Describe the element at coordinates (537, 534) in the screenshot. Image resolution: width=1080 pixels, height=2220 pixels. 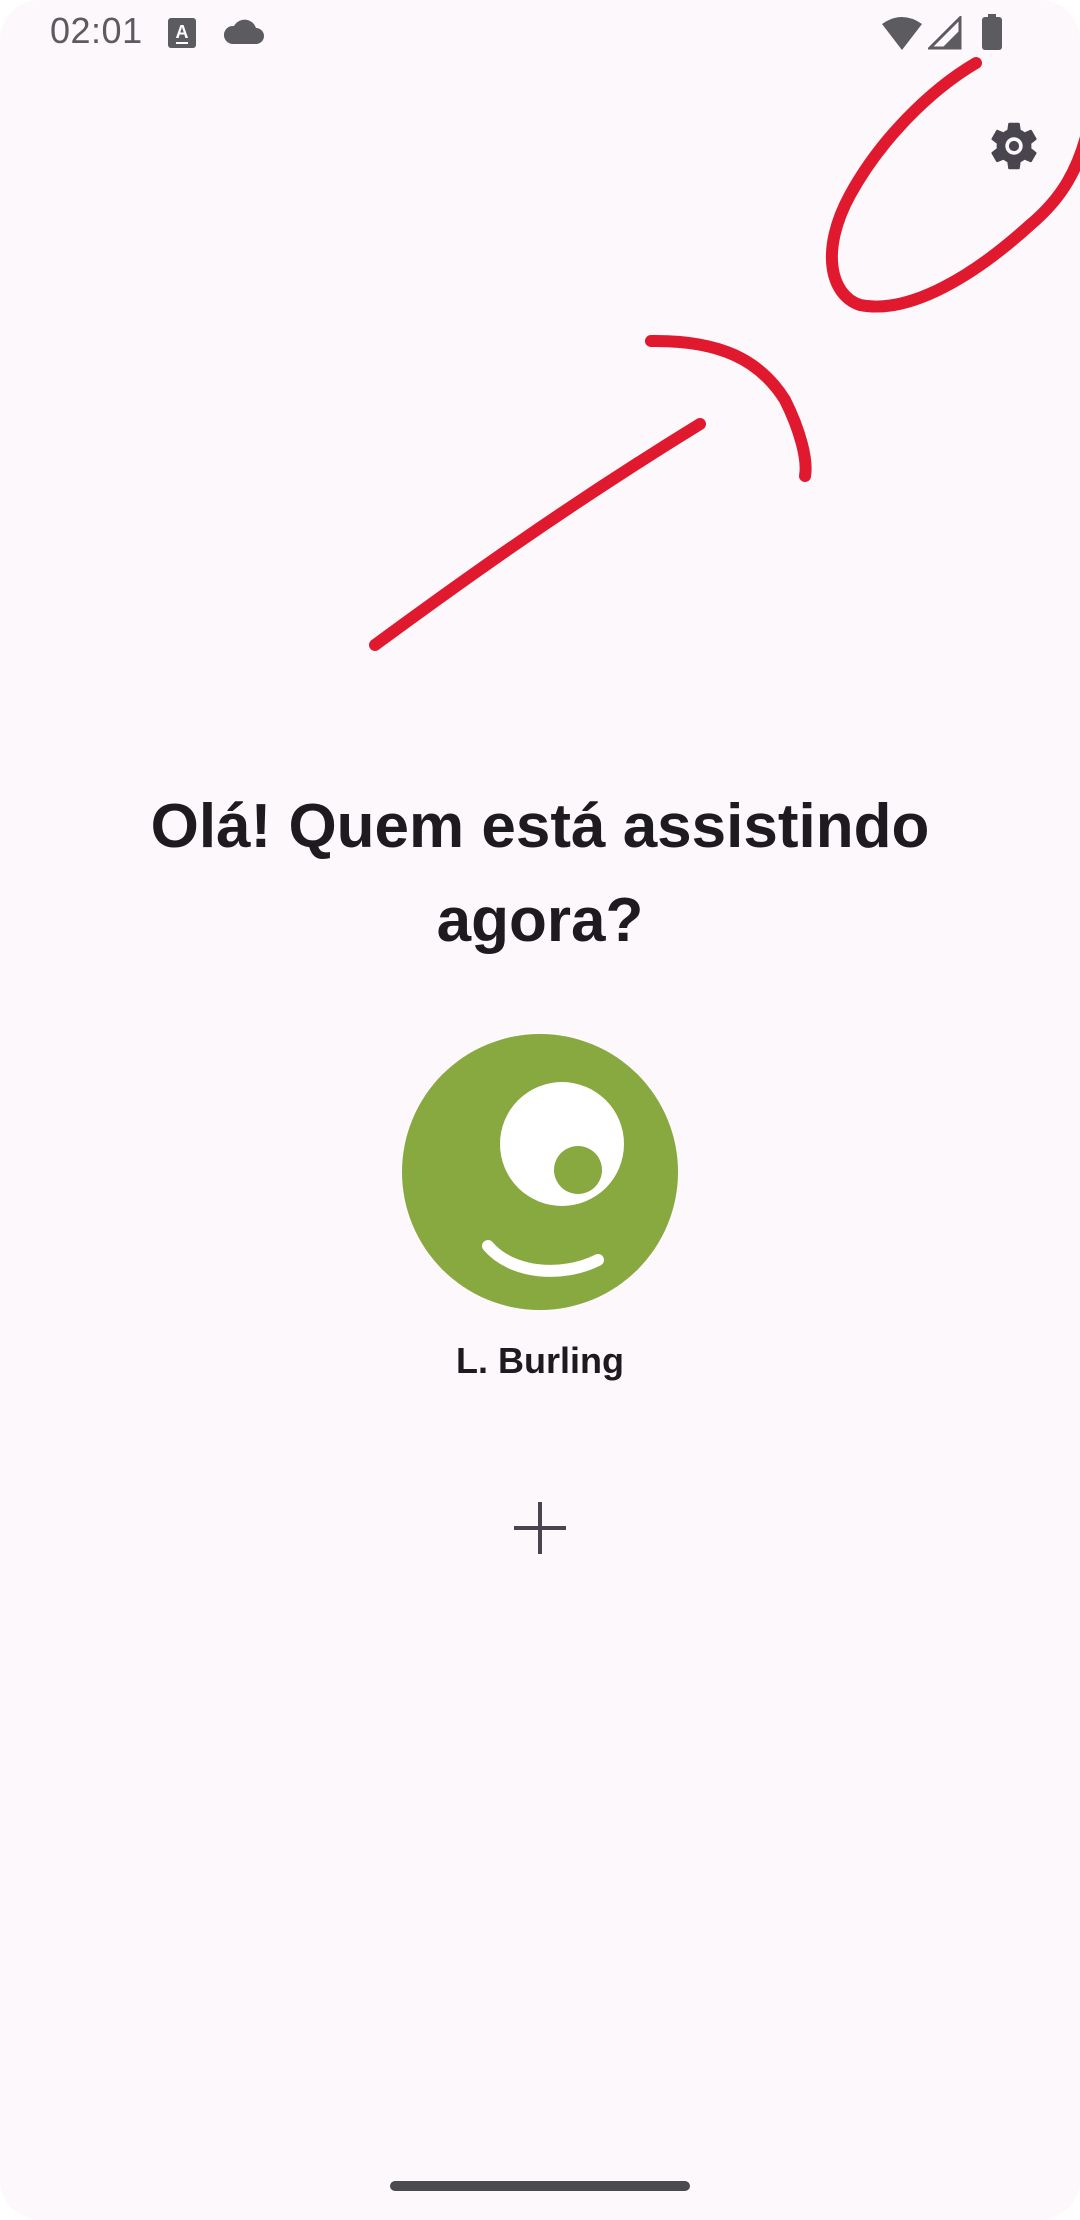
I see `arrow-line-annotation` at that location.